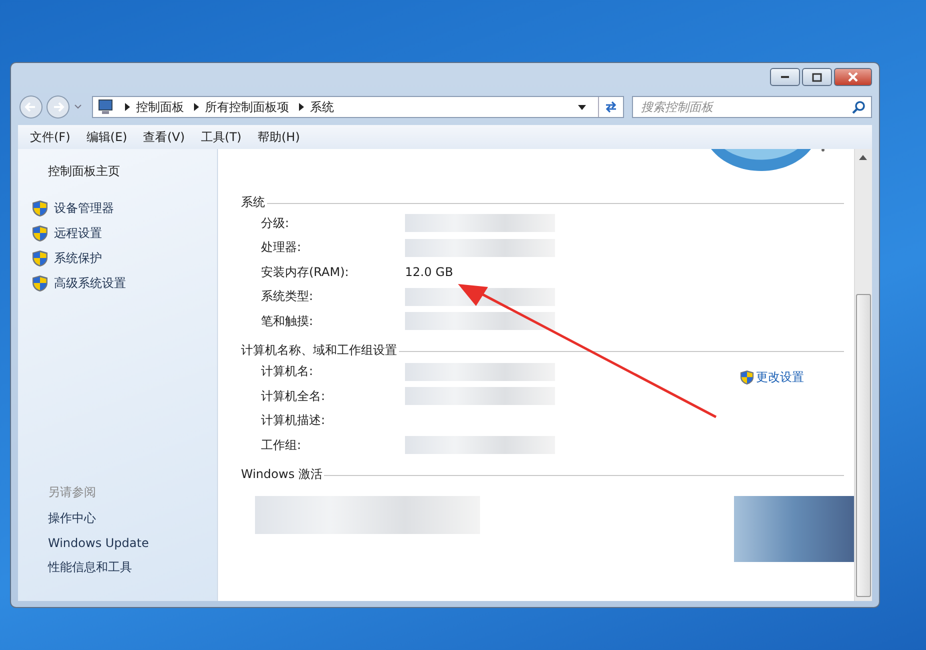 The height and width of the screenshot is (650, 926). Describe the element at coordinates (78, 258) in the screenshot. I see `sidebar-link: 系统保护` at that location.